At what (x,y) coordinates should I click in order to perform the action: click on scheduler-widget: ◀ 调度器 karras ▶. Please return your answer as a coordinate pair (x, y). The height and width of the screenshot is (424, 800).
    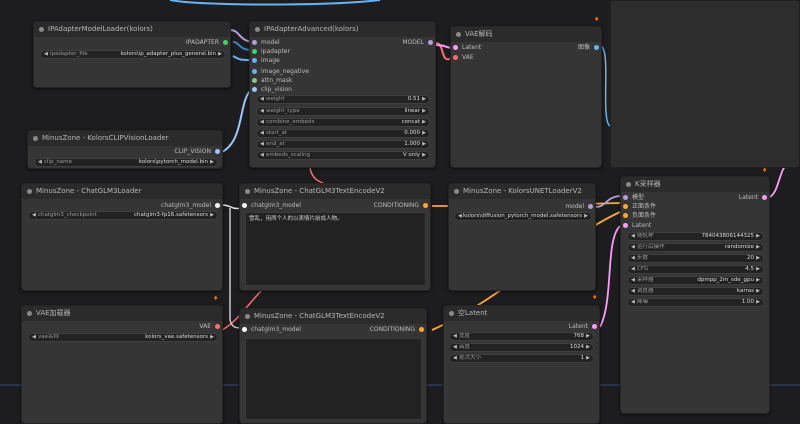
    Looking at the image, I should click on (695, 291).